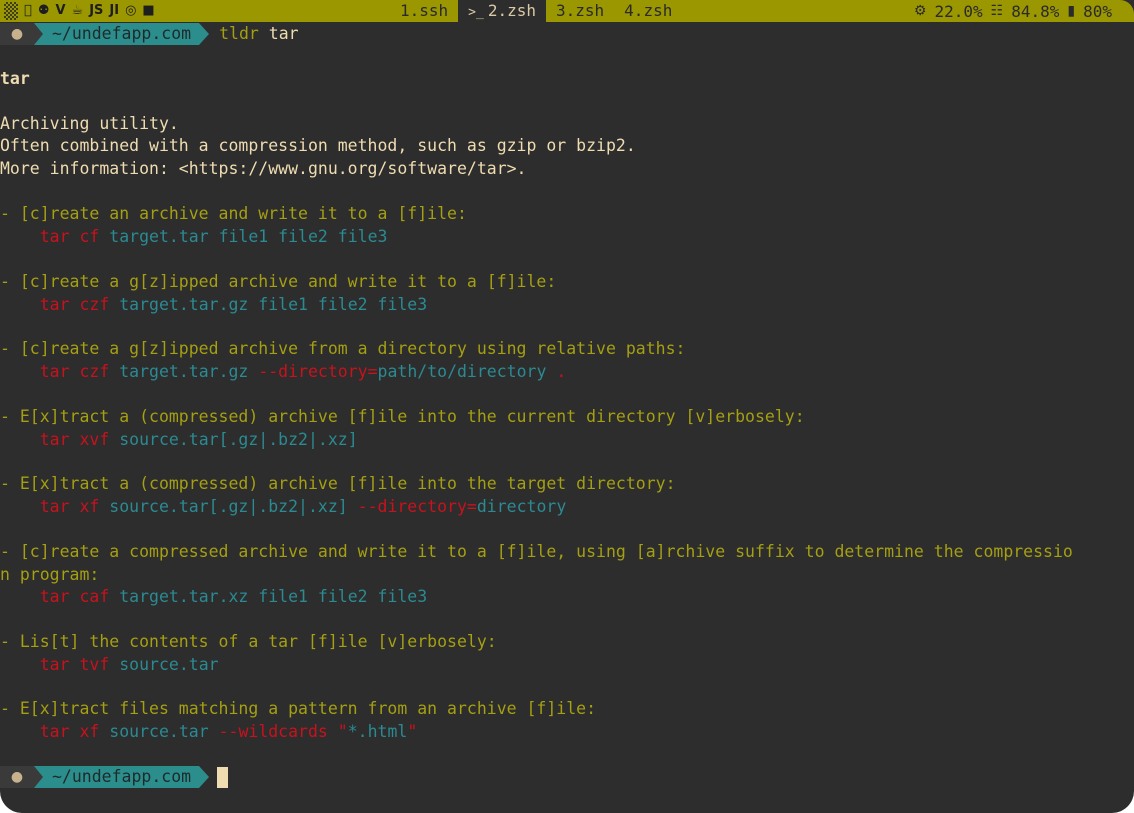 The height and width of the screenshot is (813, 1134). Describe the element at coordinates (130, 11) in the screenshot. I see `chrome-icon: ◎` at that location.